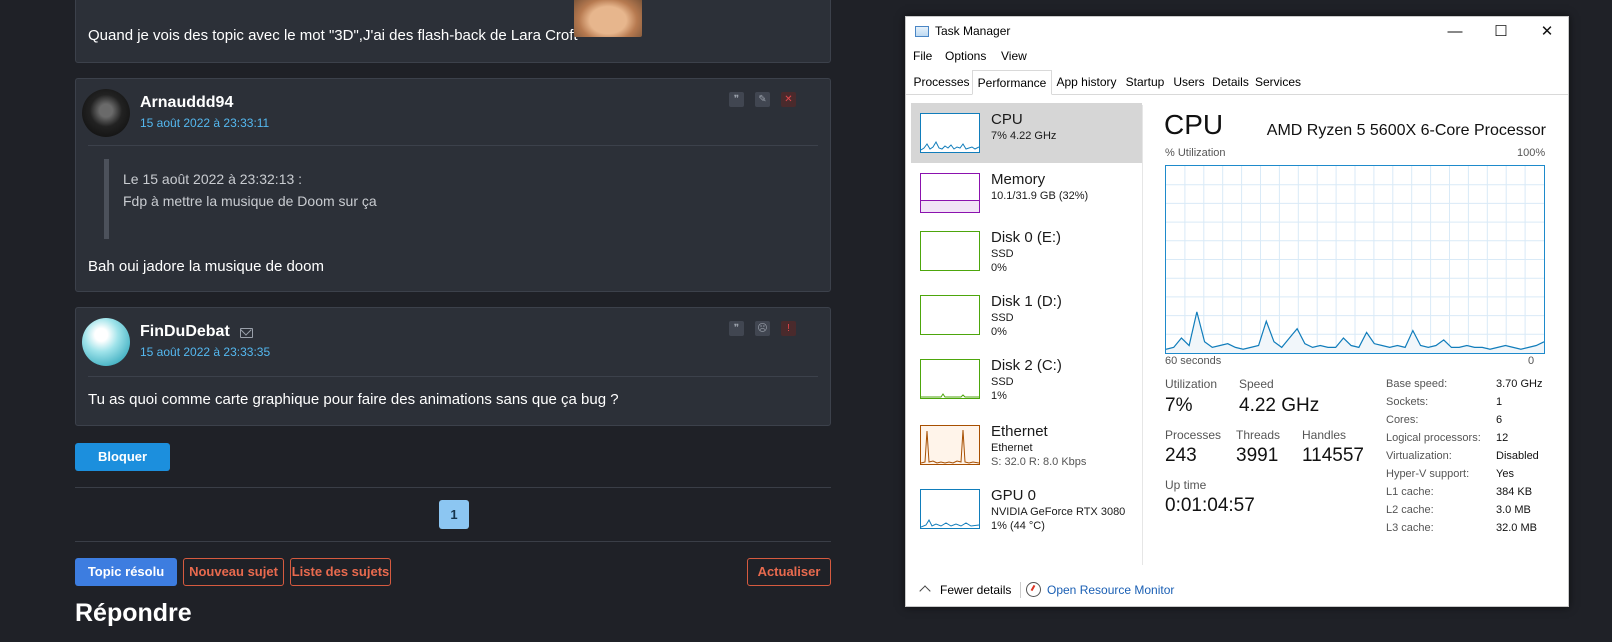  Describe the element at coordinates (999, 268) in the screenshot. I see `sidebar-item-detail: 0%` at that location.